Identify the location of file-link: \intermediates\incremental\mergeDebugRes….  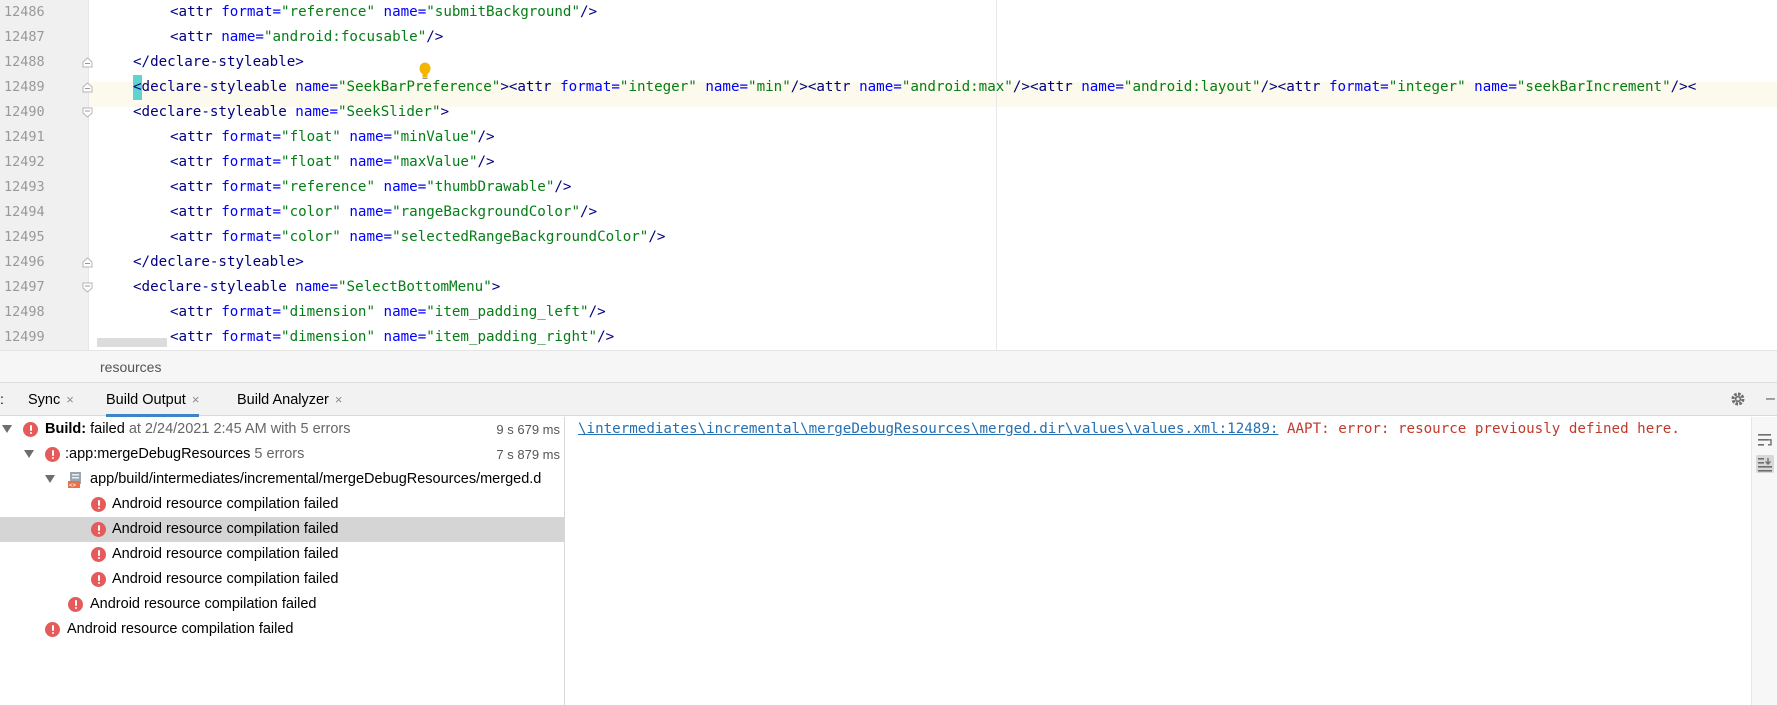
(928, 429).